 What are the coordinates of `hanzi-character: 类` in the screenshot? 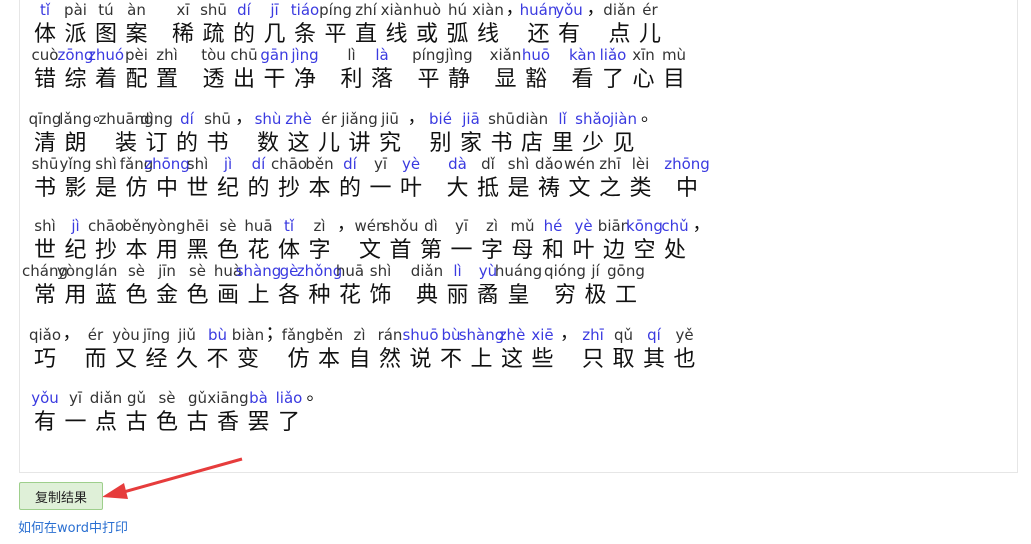 It's located at (640, 188).